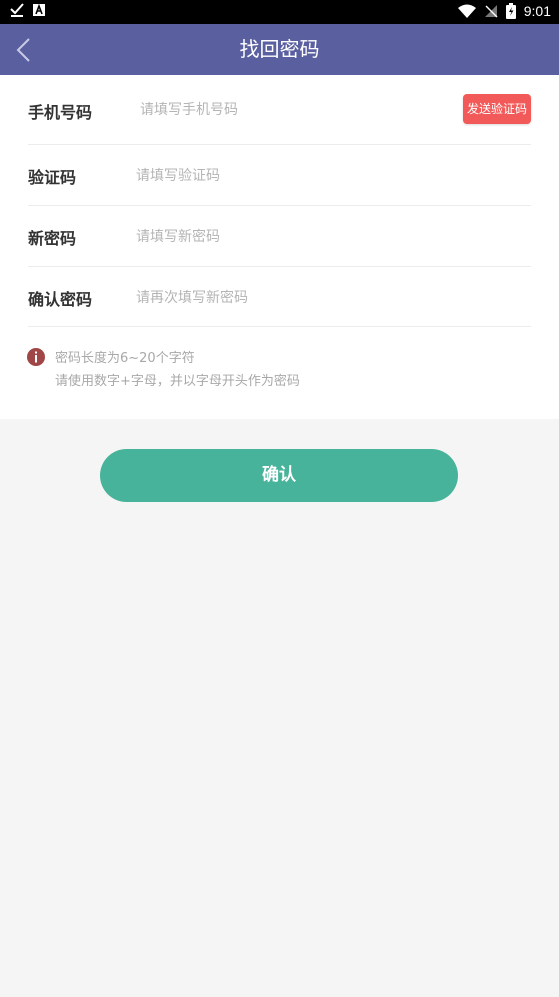 The height and width of the screenshot is (997, 559). I want to click on a-notification-icon, so click(39, 10).